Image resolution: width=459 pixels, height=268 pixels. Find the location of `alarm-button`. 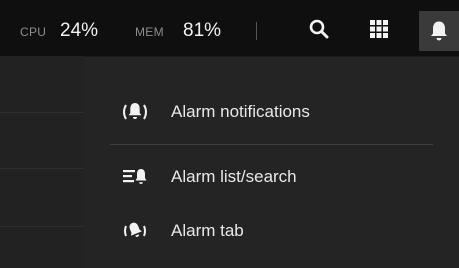

alarm-button is located at coordinates (439, 31).